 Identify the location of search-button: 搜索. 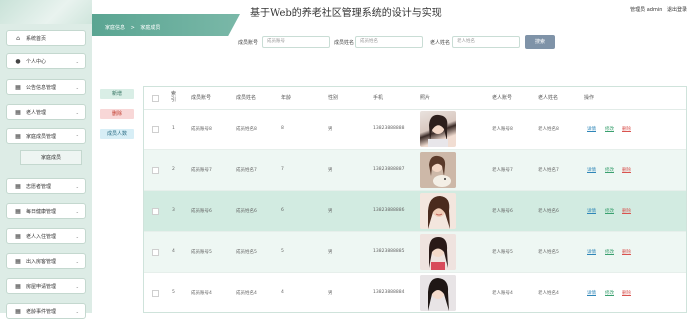
(540, 42).